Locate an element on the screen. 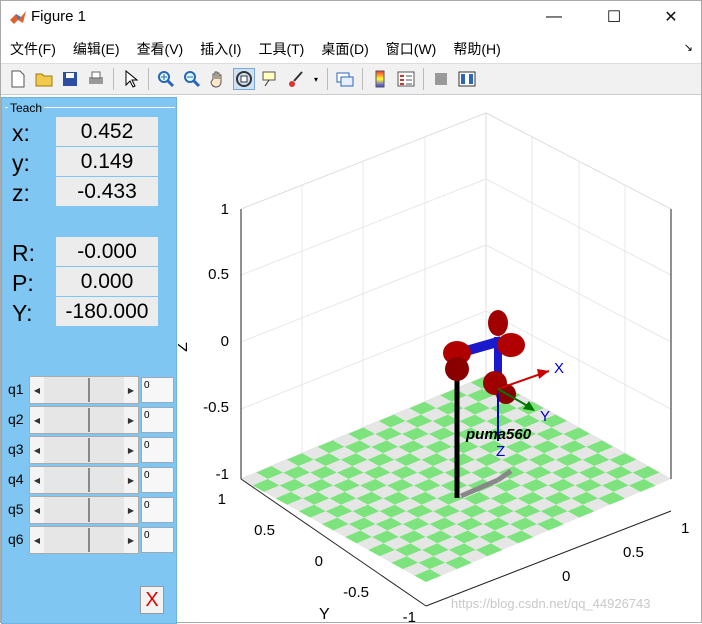  brush-button is located at coordinates (296, 79).